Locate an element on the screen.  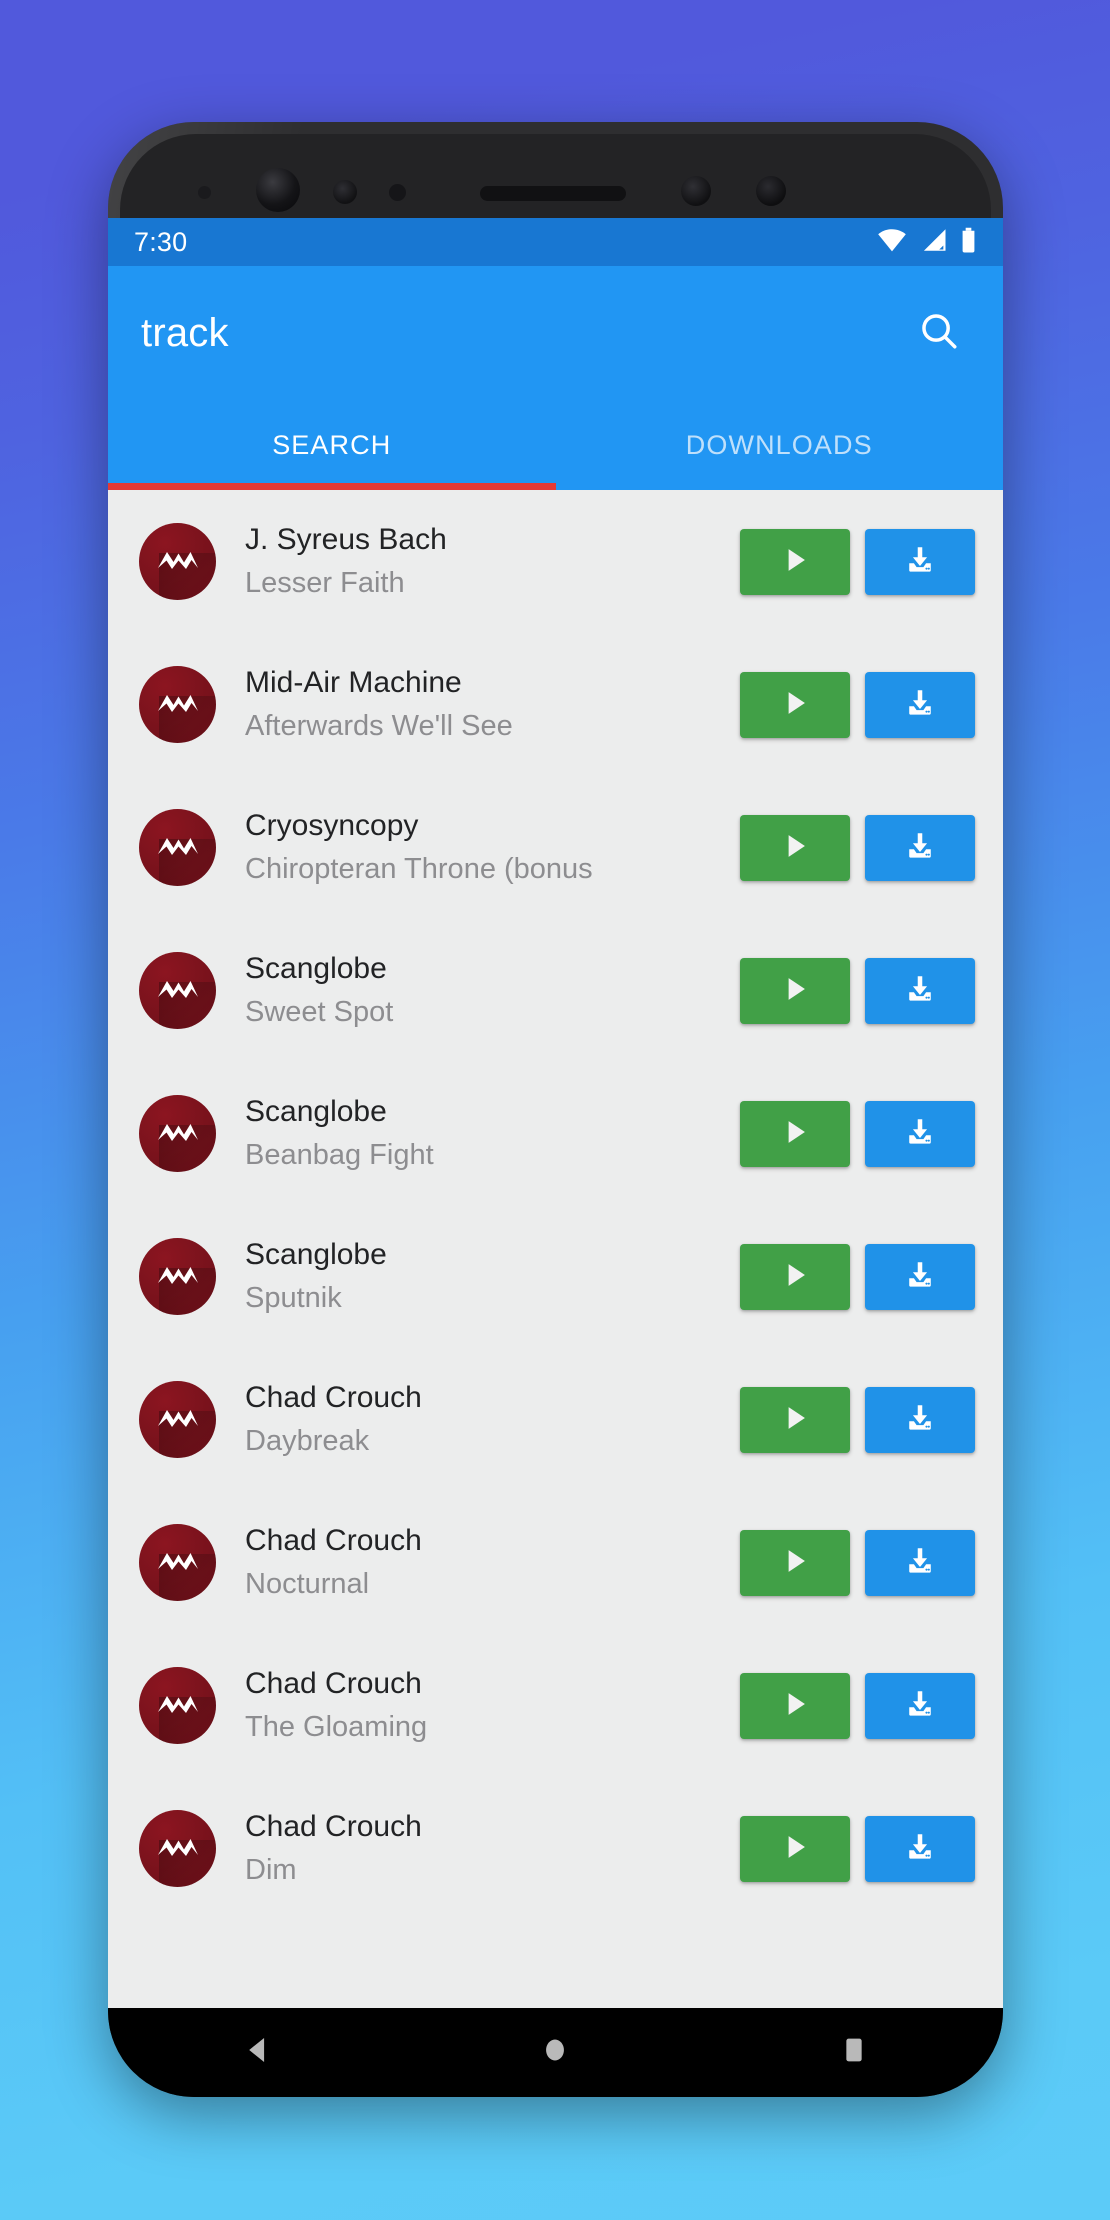
earpiece-speaker-icon is located at coordinates (553, 193).